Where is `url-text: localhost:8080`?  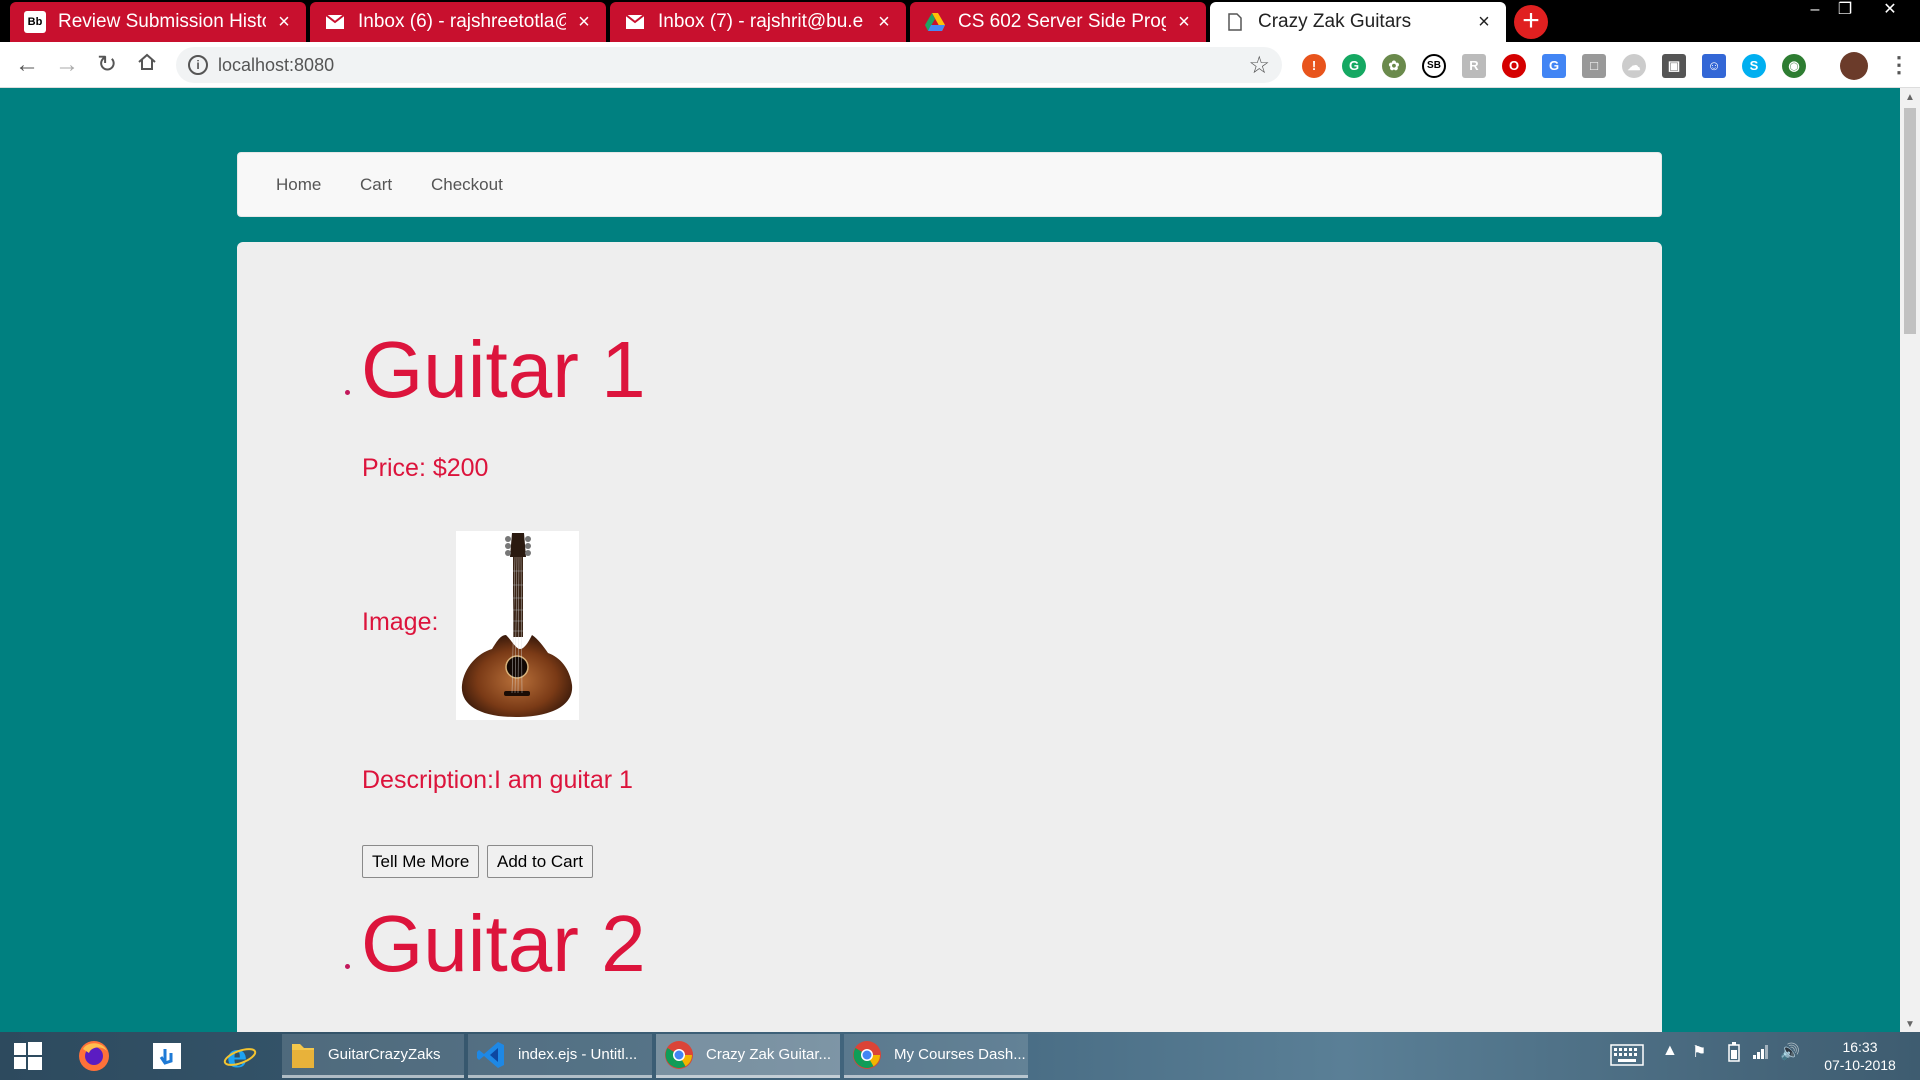 url-text: localhost:8080 is located at coordinates (276, 65).